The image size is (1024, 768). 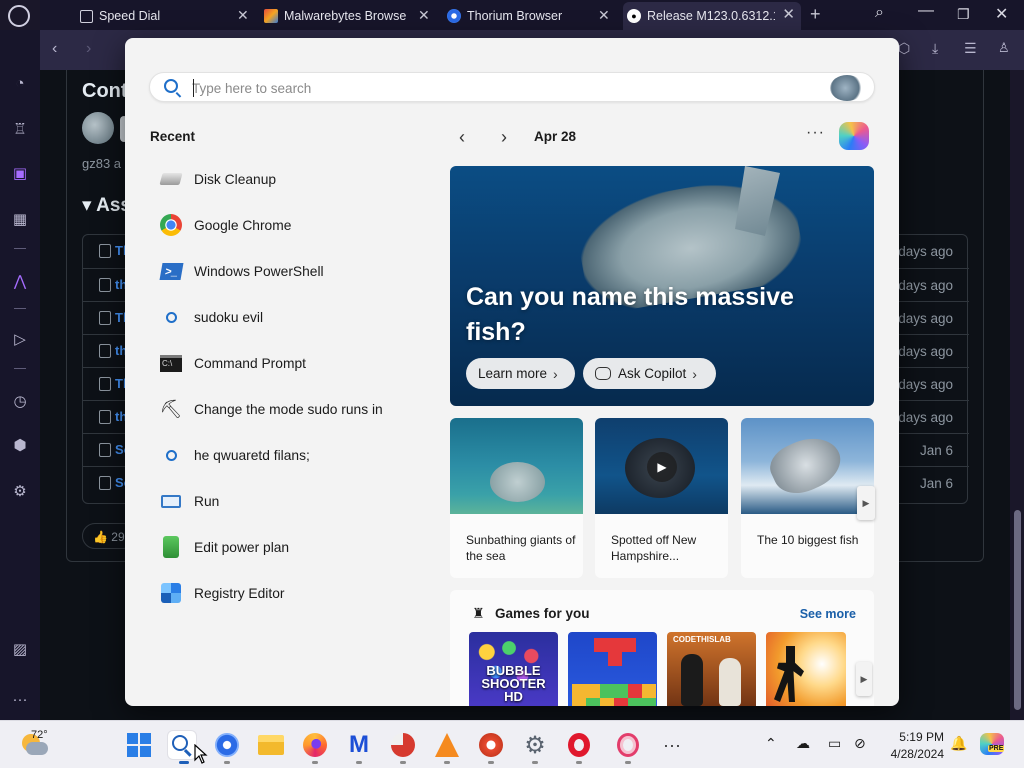 What do you see at coordinates (20, 492) in the screenshot?
I see `settings-gear-icon: ⚙` at bounding box center [20, 492].